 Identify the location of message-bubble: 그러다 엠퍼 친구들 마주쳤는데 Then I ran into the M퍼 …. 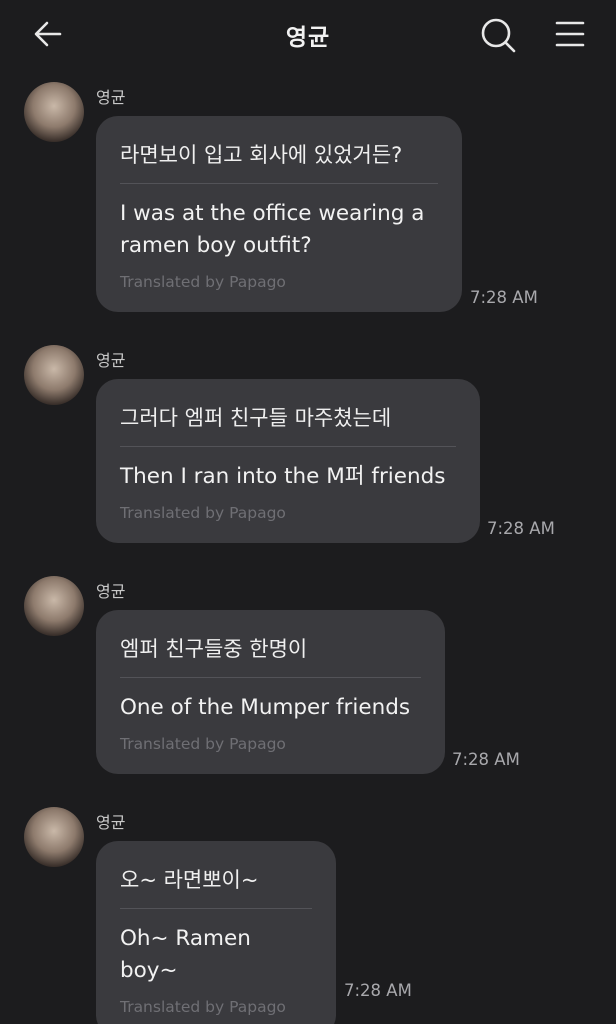
(288, 461).